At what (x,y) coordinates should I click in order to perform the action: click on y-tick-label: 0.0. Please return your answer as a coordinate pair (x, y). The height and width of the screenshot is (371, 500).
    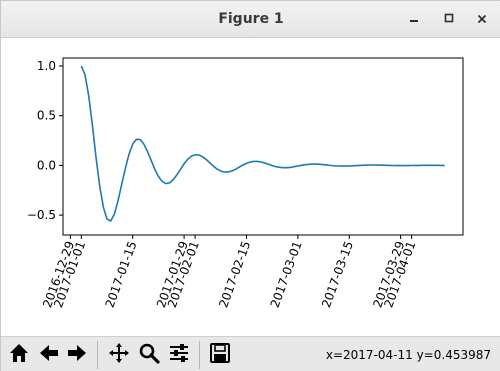
    Looking at the image, I should click on (46, 165).